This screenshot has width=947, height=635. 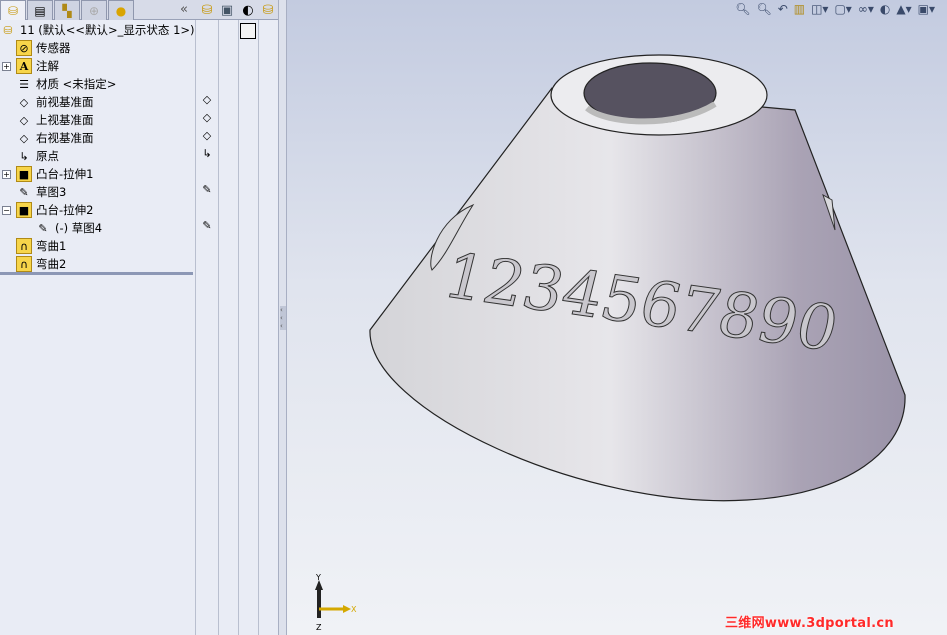 I want to click on feature-tree-icon: ⛁, so click(x=13, y=10).